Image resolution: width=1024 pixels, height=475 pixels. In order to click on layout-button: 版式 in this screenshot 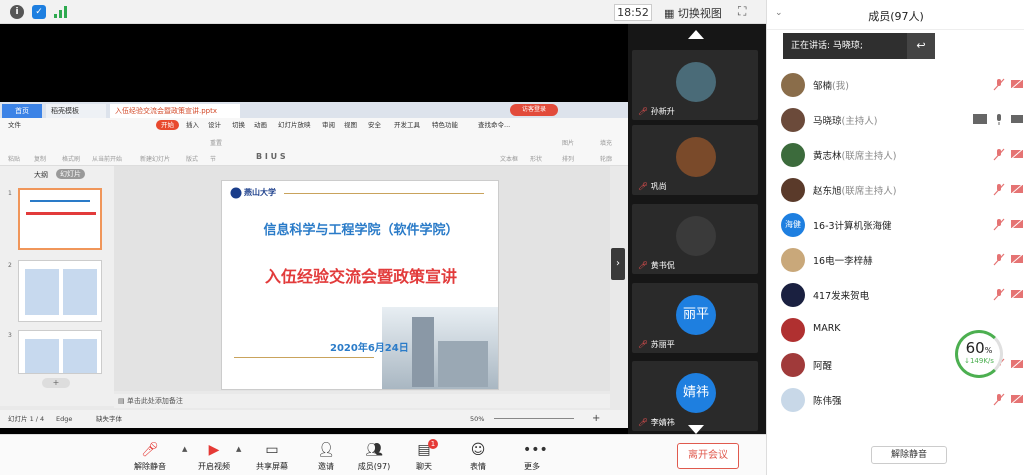, I will do `click(192, 158)`.